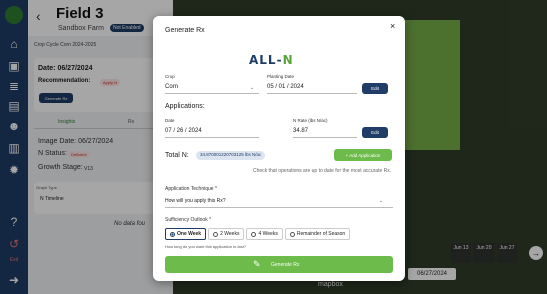  What do you see at coordinates (257, 264) in the screenshot?
I see `prescription-icon: ✎` at bounding box center [257, 264].